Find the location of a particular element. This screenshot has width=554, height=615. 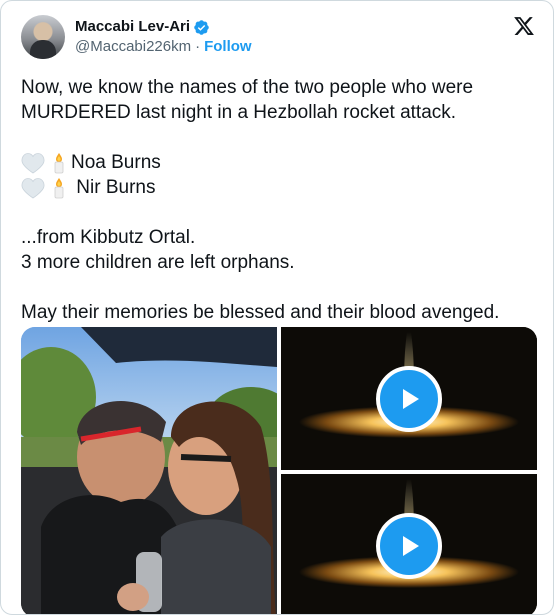

name-row: Maccabi Lev-Ari is located at coordinates (163, 27).